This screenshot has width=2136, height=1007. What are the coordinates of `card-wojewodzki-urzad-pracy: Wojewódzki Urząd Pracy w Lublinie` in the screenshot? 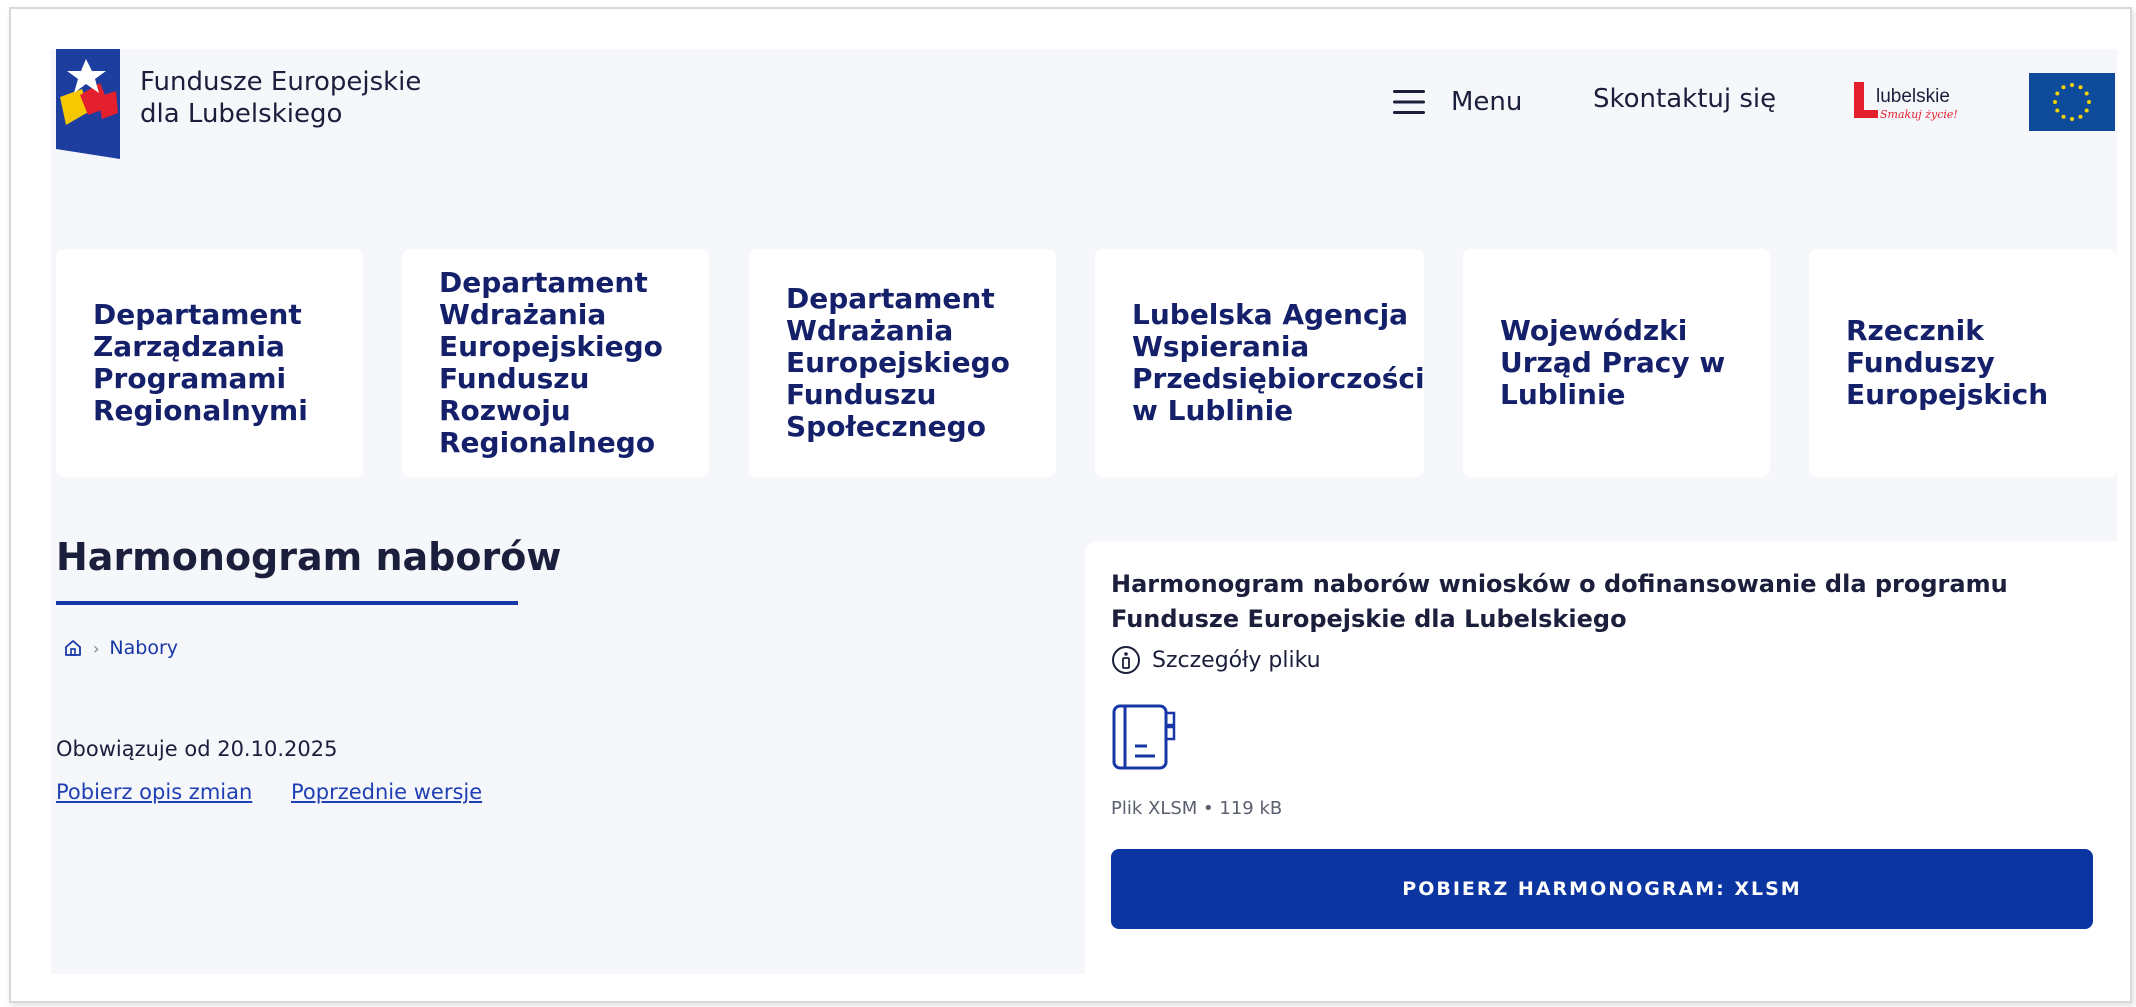 It's located at (1616, 363).